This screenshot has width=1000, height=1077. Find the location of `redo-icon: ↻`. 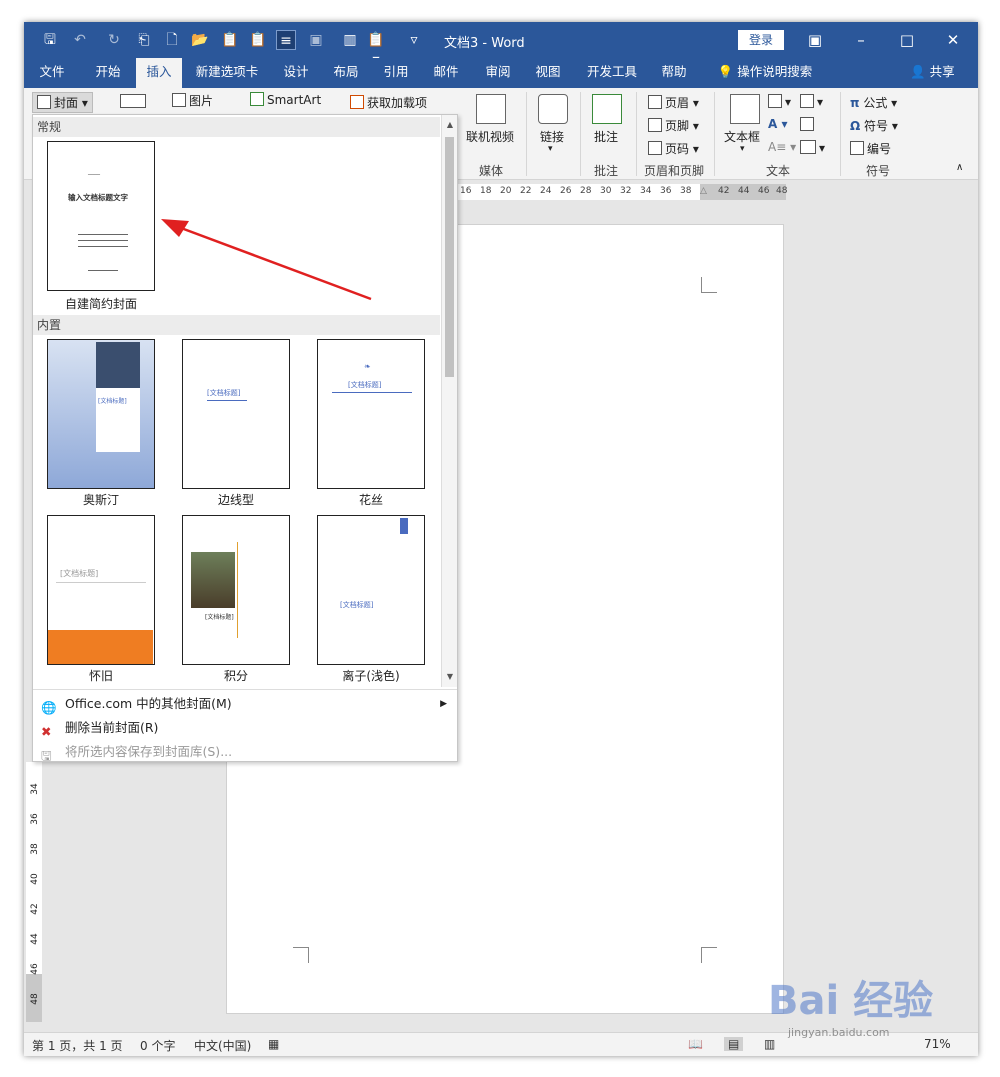

redo-icon: ↻ is located at coordinates (114, 40).